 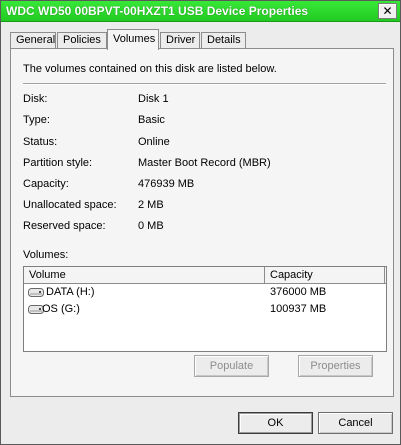 What do you see at coordinates (46, 255) in the screenshot?
I see `volumes-label: Volumes:` at bounding box center [46, 255].